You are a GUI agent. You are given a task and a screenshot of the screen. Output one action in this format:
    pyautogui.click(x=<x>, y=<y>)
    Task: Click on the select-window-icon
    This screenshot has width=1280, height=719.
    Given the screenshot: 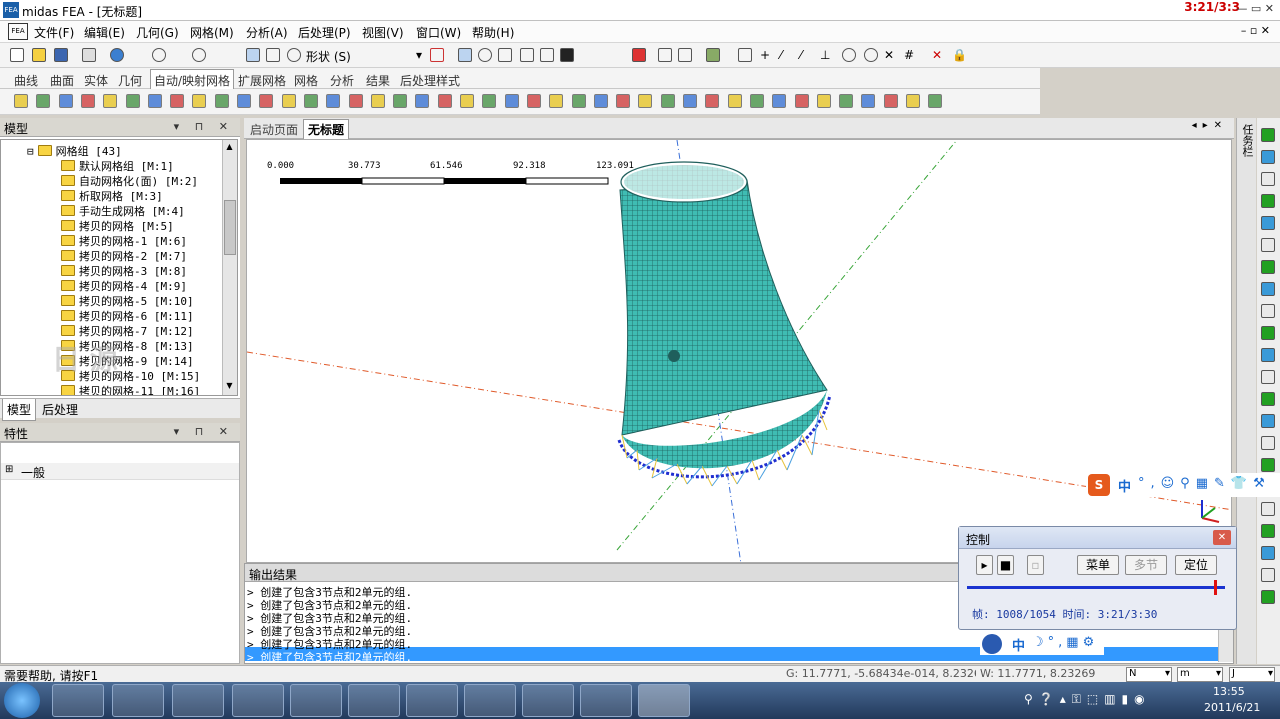 What is the action you would take?
    pyautogui.click(x=273, y=55)
    